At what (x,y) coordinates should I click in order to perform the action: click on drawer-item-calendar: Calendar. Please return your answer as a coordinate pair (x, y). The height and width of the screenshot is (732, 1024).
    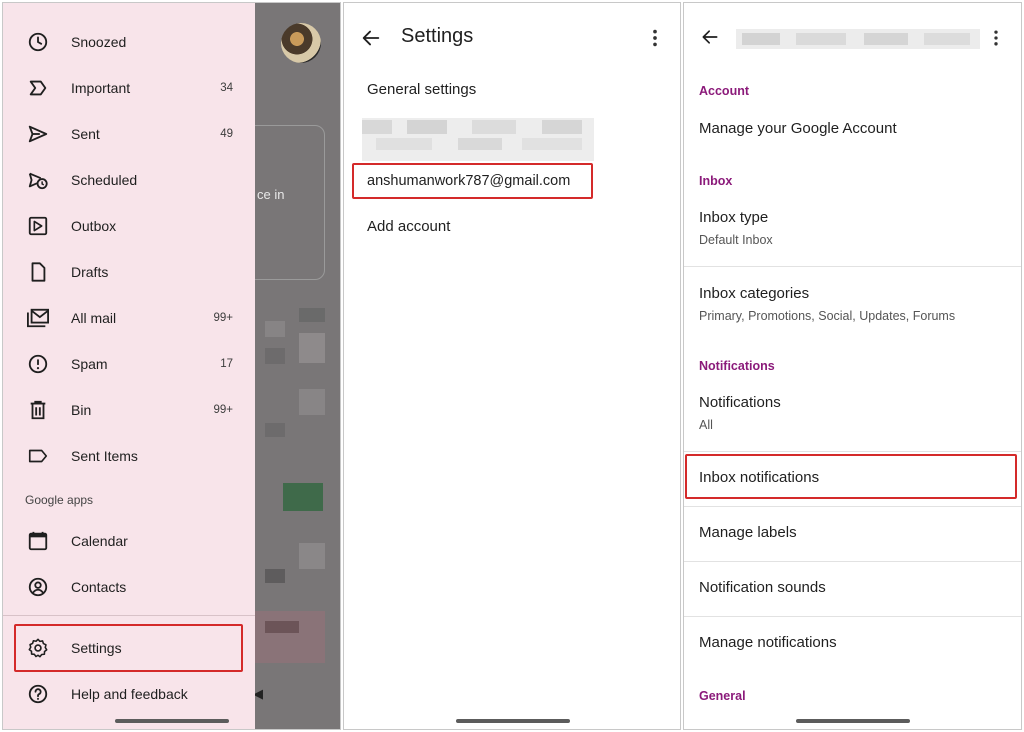
    Looking at the image, I should click on (129, 541).